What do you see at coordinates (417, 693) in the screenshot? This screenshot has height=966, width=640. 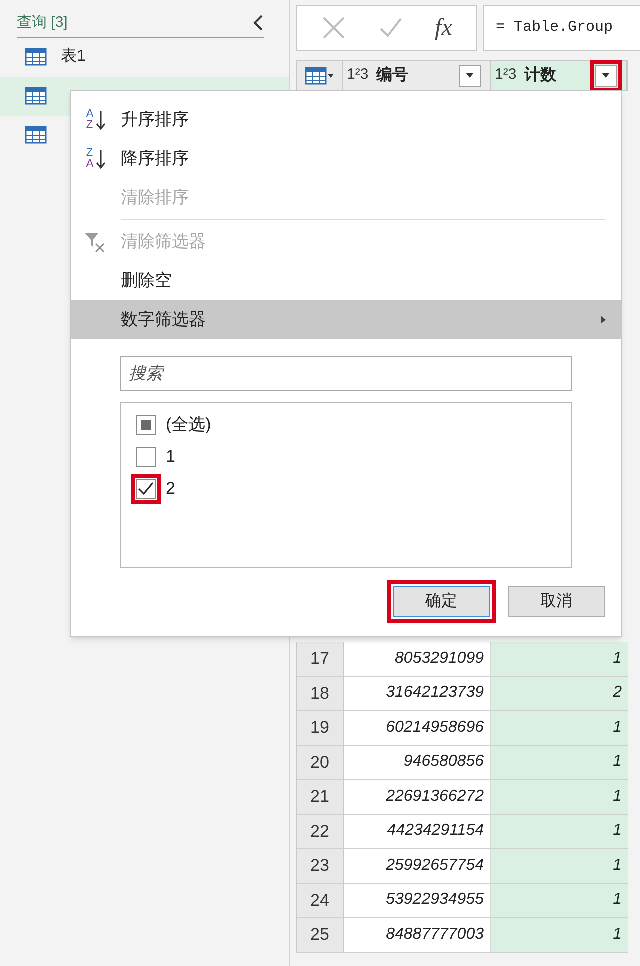 I see `table-cell: 31642123739` at bounding box center [417, 693].